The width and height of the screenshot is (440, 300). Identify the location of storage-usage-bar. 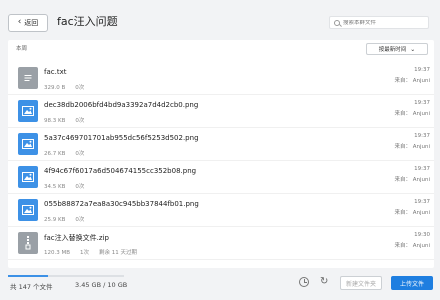
(66, 276).